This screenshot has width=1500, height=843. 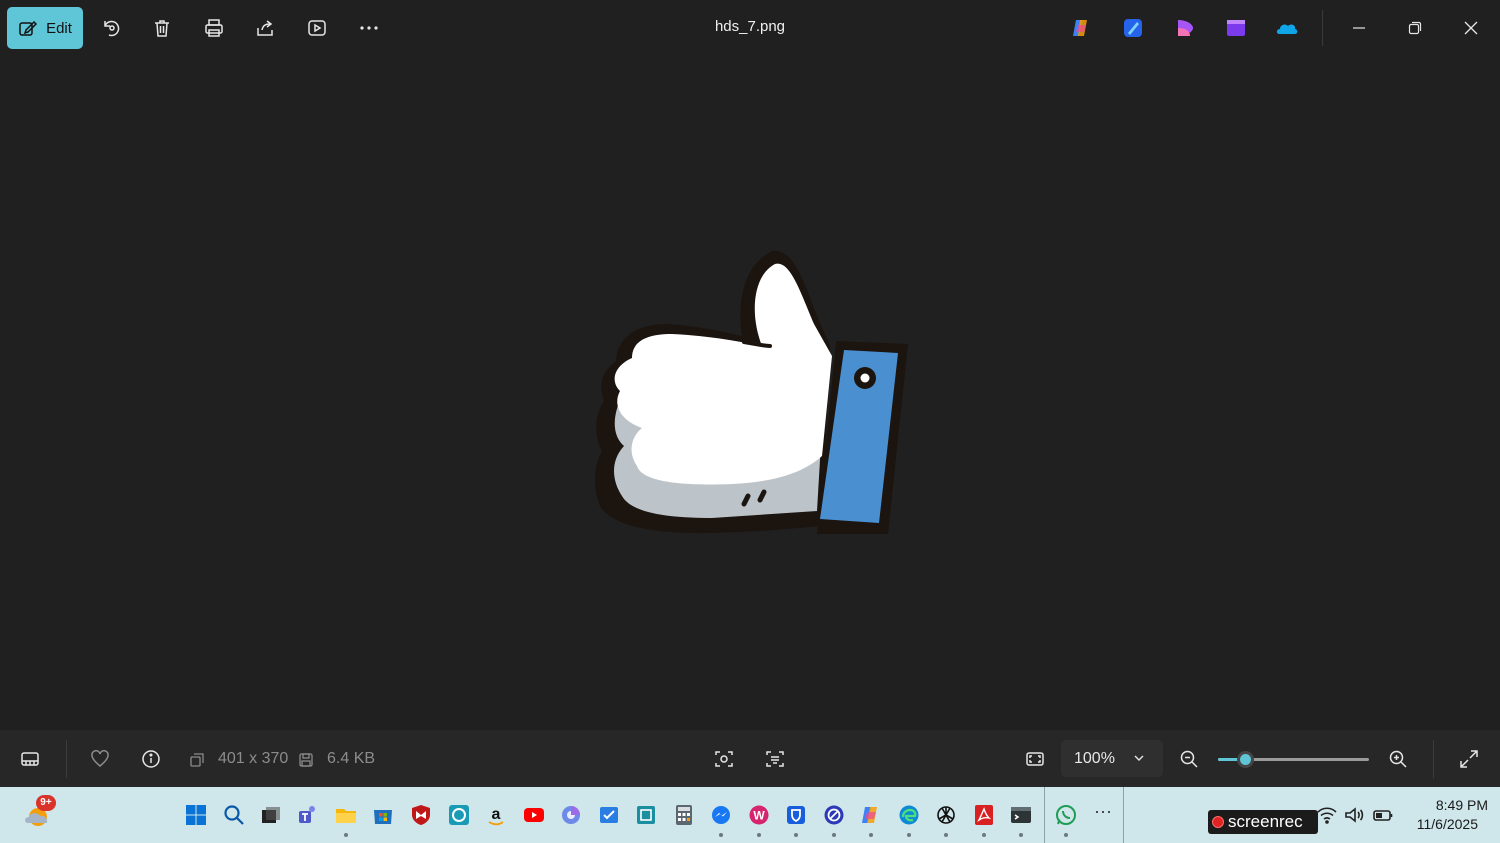 I want to click on calculator-icon, so click(x=684, y=815).